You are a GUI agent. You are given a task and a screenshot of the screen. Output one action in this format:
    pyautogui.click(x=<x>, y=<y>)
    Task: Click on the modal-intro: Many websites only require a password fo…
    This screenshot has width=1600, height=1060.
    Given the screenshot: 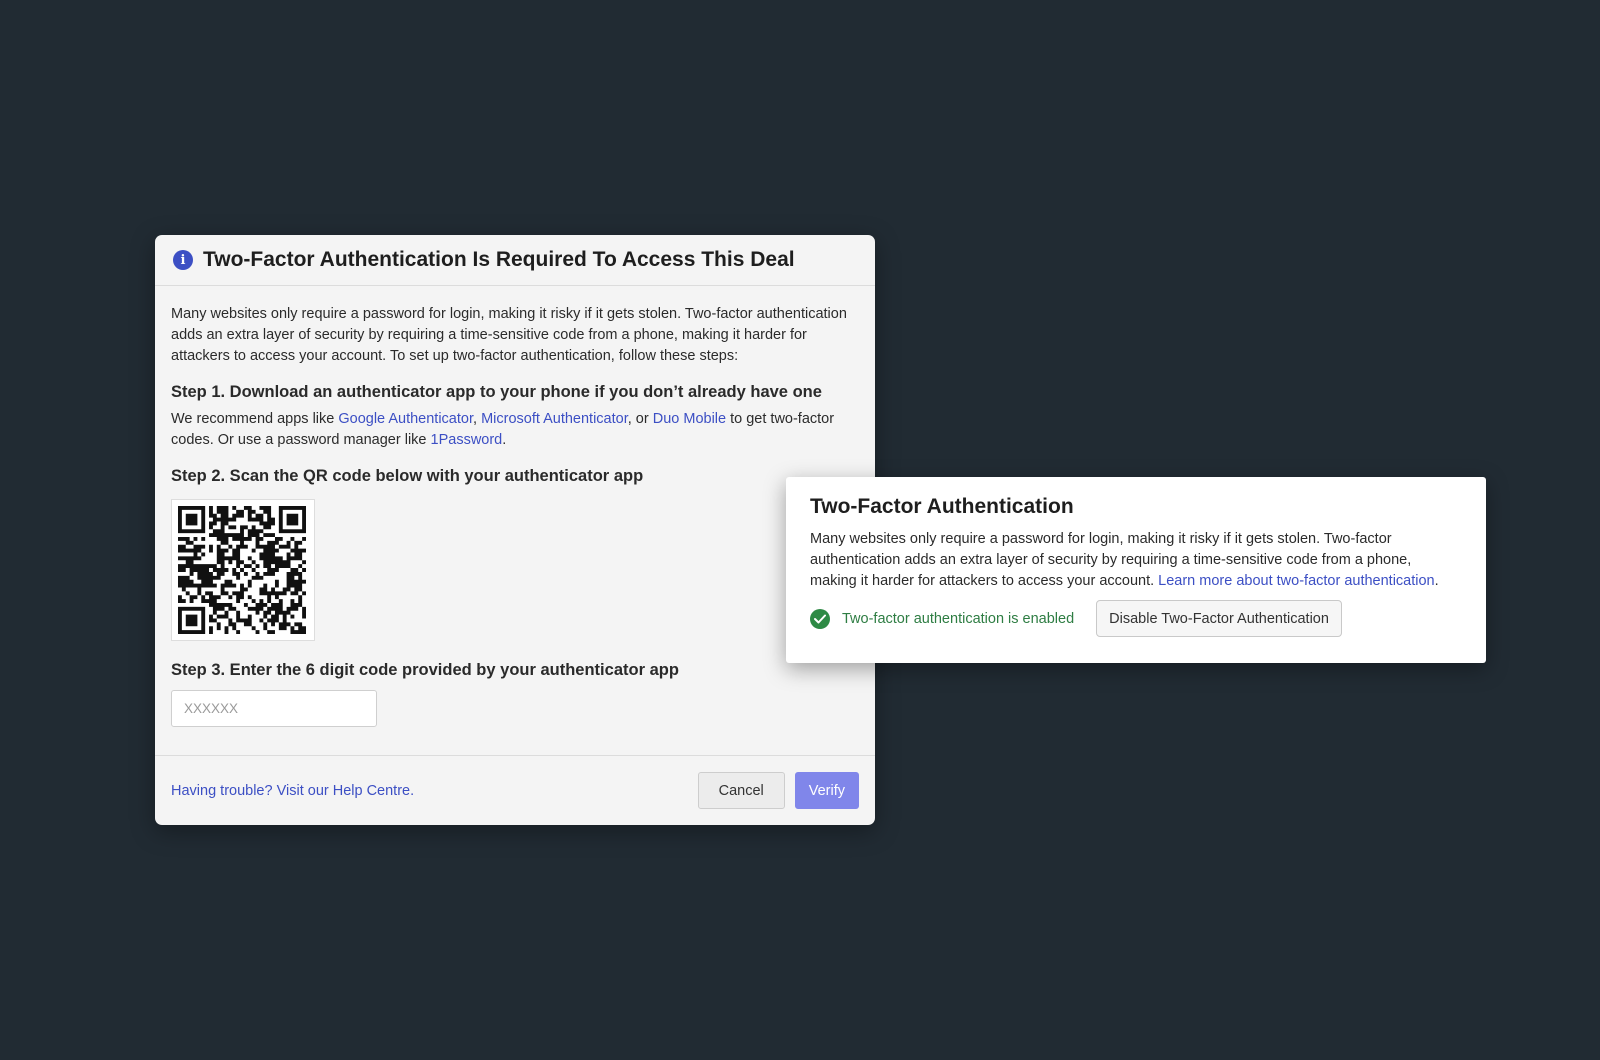 What is the action you would take?
    pyautogui.click(x=509, y=335)
    